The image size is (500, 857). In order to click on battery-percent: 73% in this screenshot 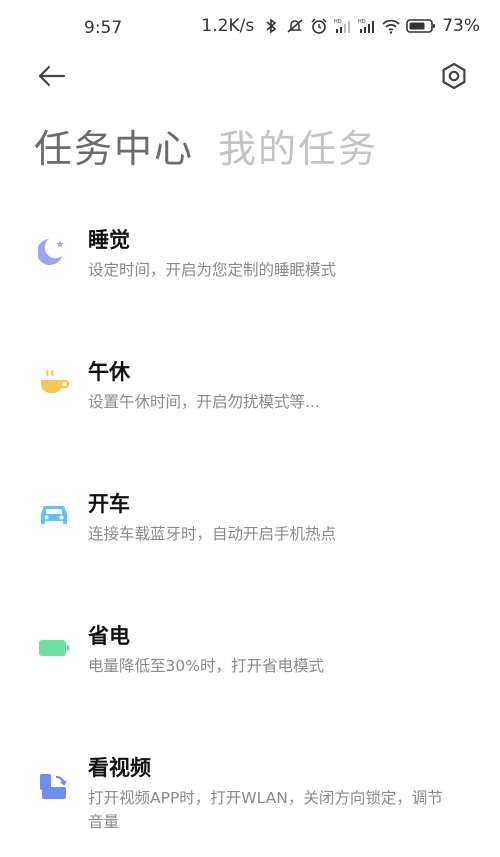, I will do `click(461, 26)`.